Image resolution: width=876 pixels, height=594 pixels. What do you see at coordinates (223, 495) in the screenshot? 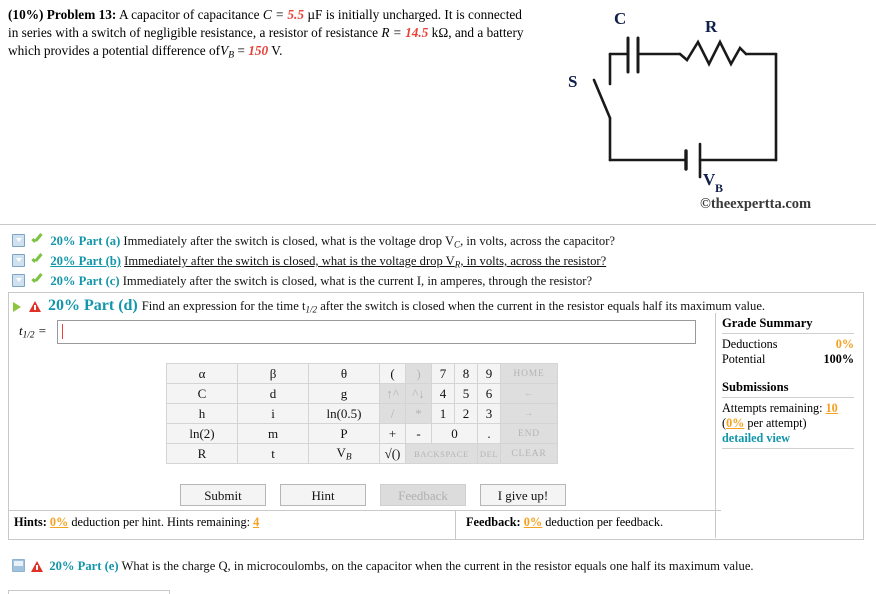
I see `submit-button: Submit` at bounding box center [223, 495].